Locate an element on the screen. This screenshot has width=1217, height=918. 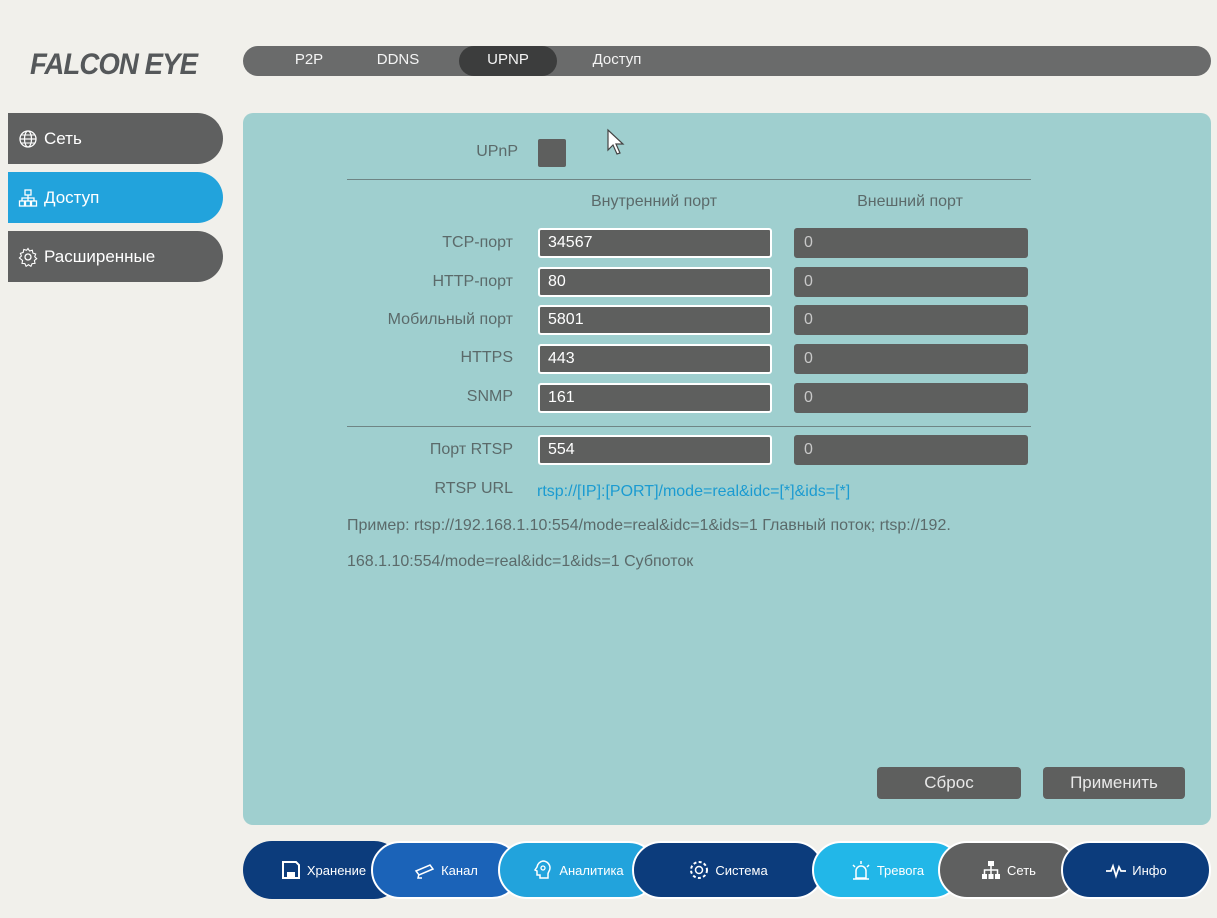
http-internal-port-input: 80 is located at coordinates (655, 282).